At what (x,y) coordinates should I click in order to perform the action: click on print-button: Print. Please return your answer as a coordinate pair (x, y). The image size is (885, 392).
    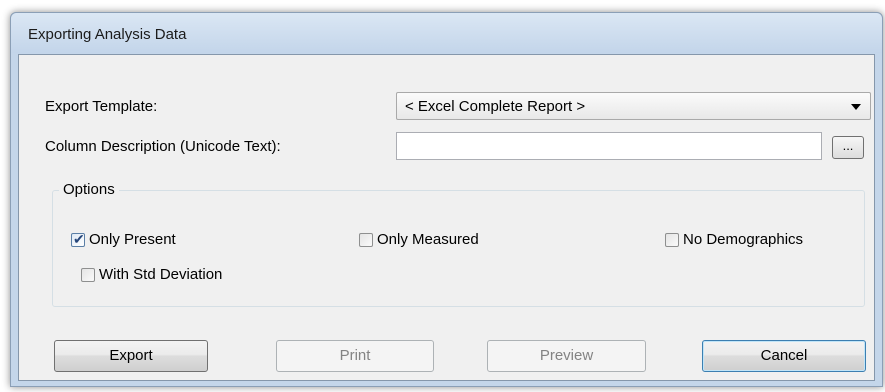
    Looking at the image, I should click on (355, 356).